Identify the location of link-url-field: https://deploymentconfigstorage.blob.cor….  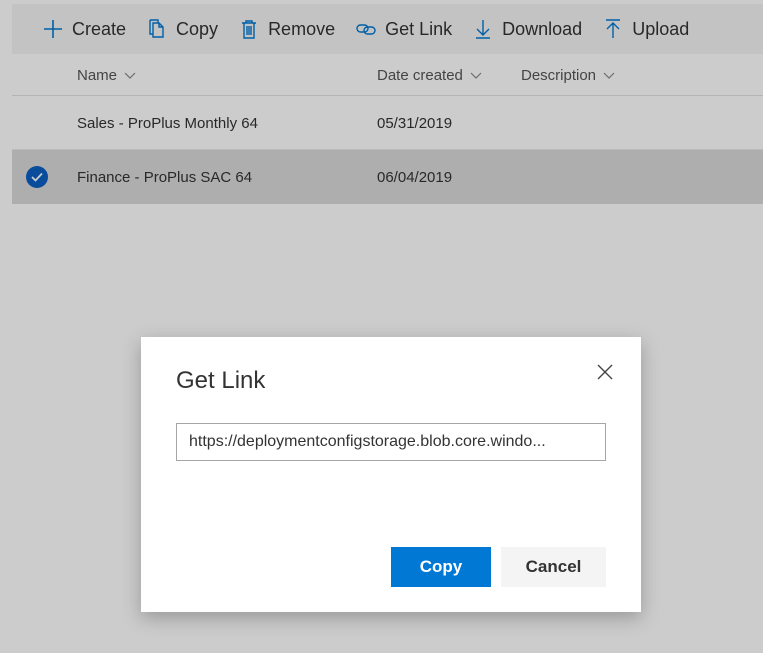
(391, 442).